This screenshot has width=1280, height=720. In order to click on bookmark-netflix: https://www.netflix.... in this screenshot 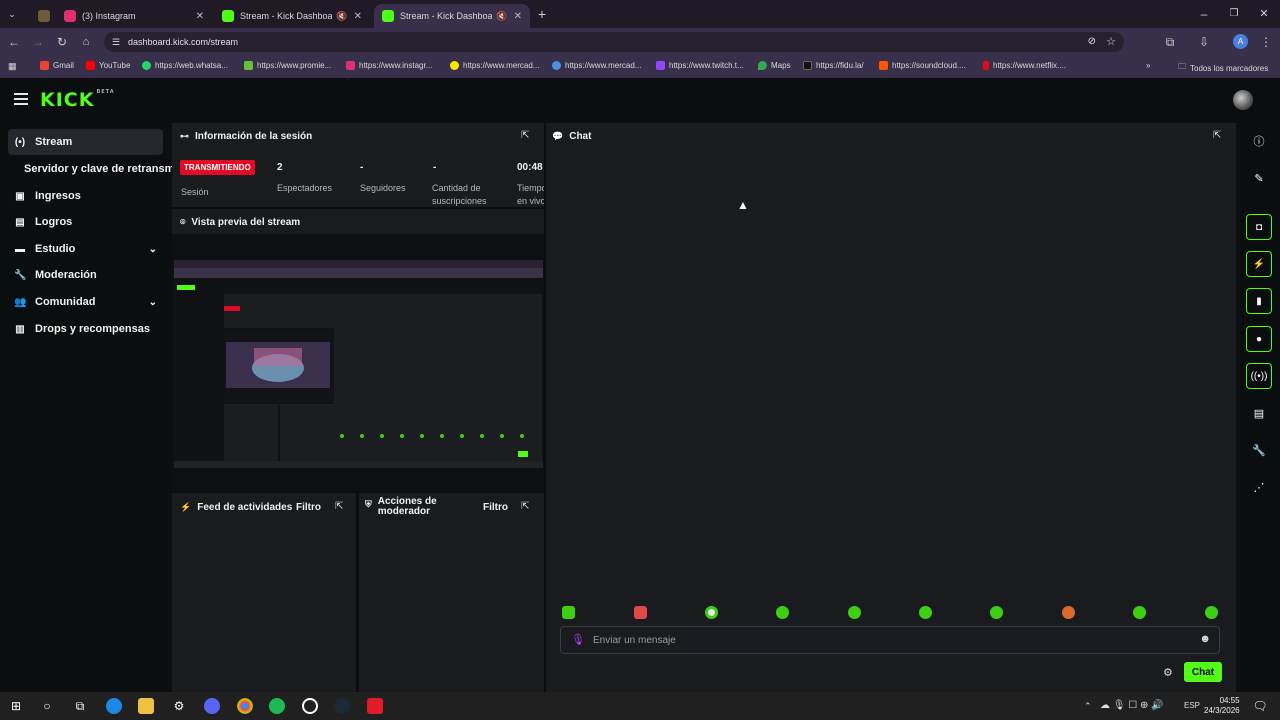, I will do `click(1024, 65)`.